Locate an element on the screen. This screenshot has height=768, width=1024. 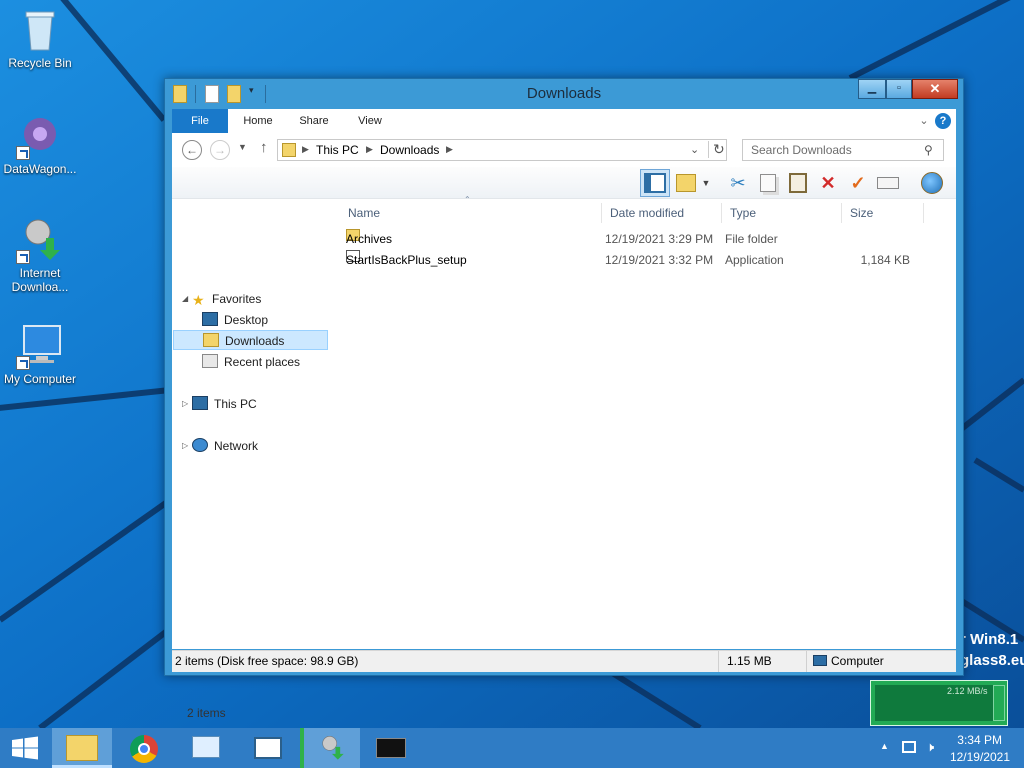
tab-file: File is located at coordinates (200, 121).